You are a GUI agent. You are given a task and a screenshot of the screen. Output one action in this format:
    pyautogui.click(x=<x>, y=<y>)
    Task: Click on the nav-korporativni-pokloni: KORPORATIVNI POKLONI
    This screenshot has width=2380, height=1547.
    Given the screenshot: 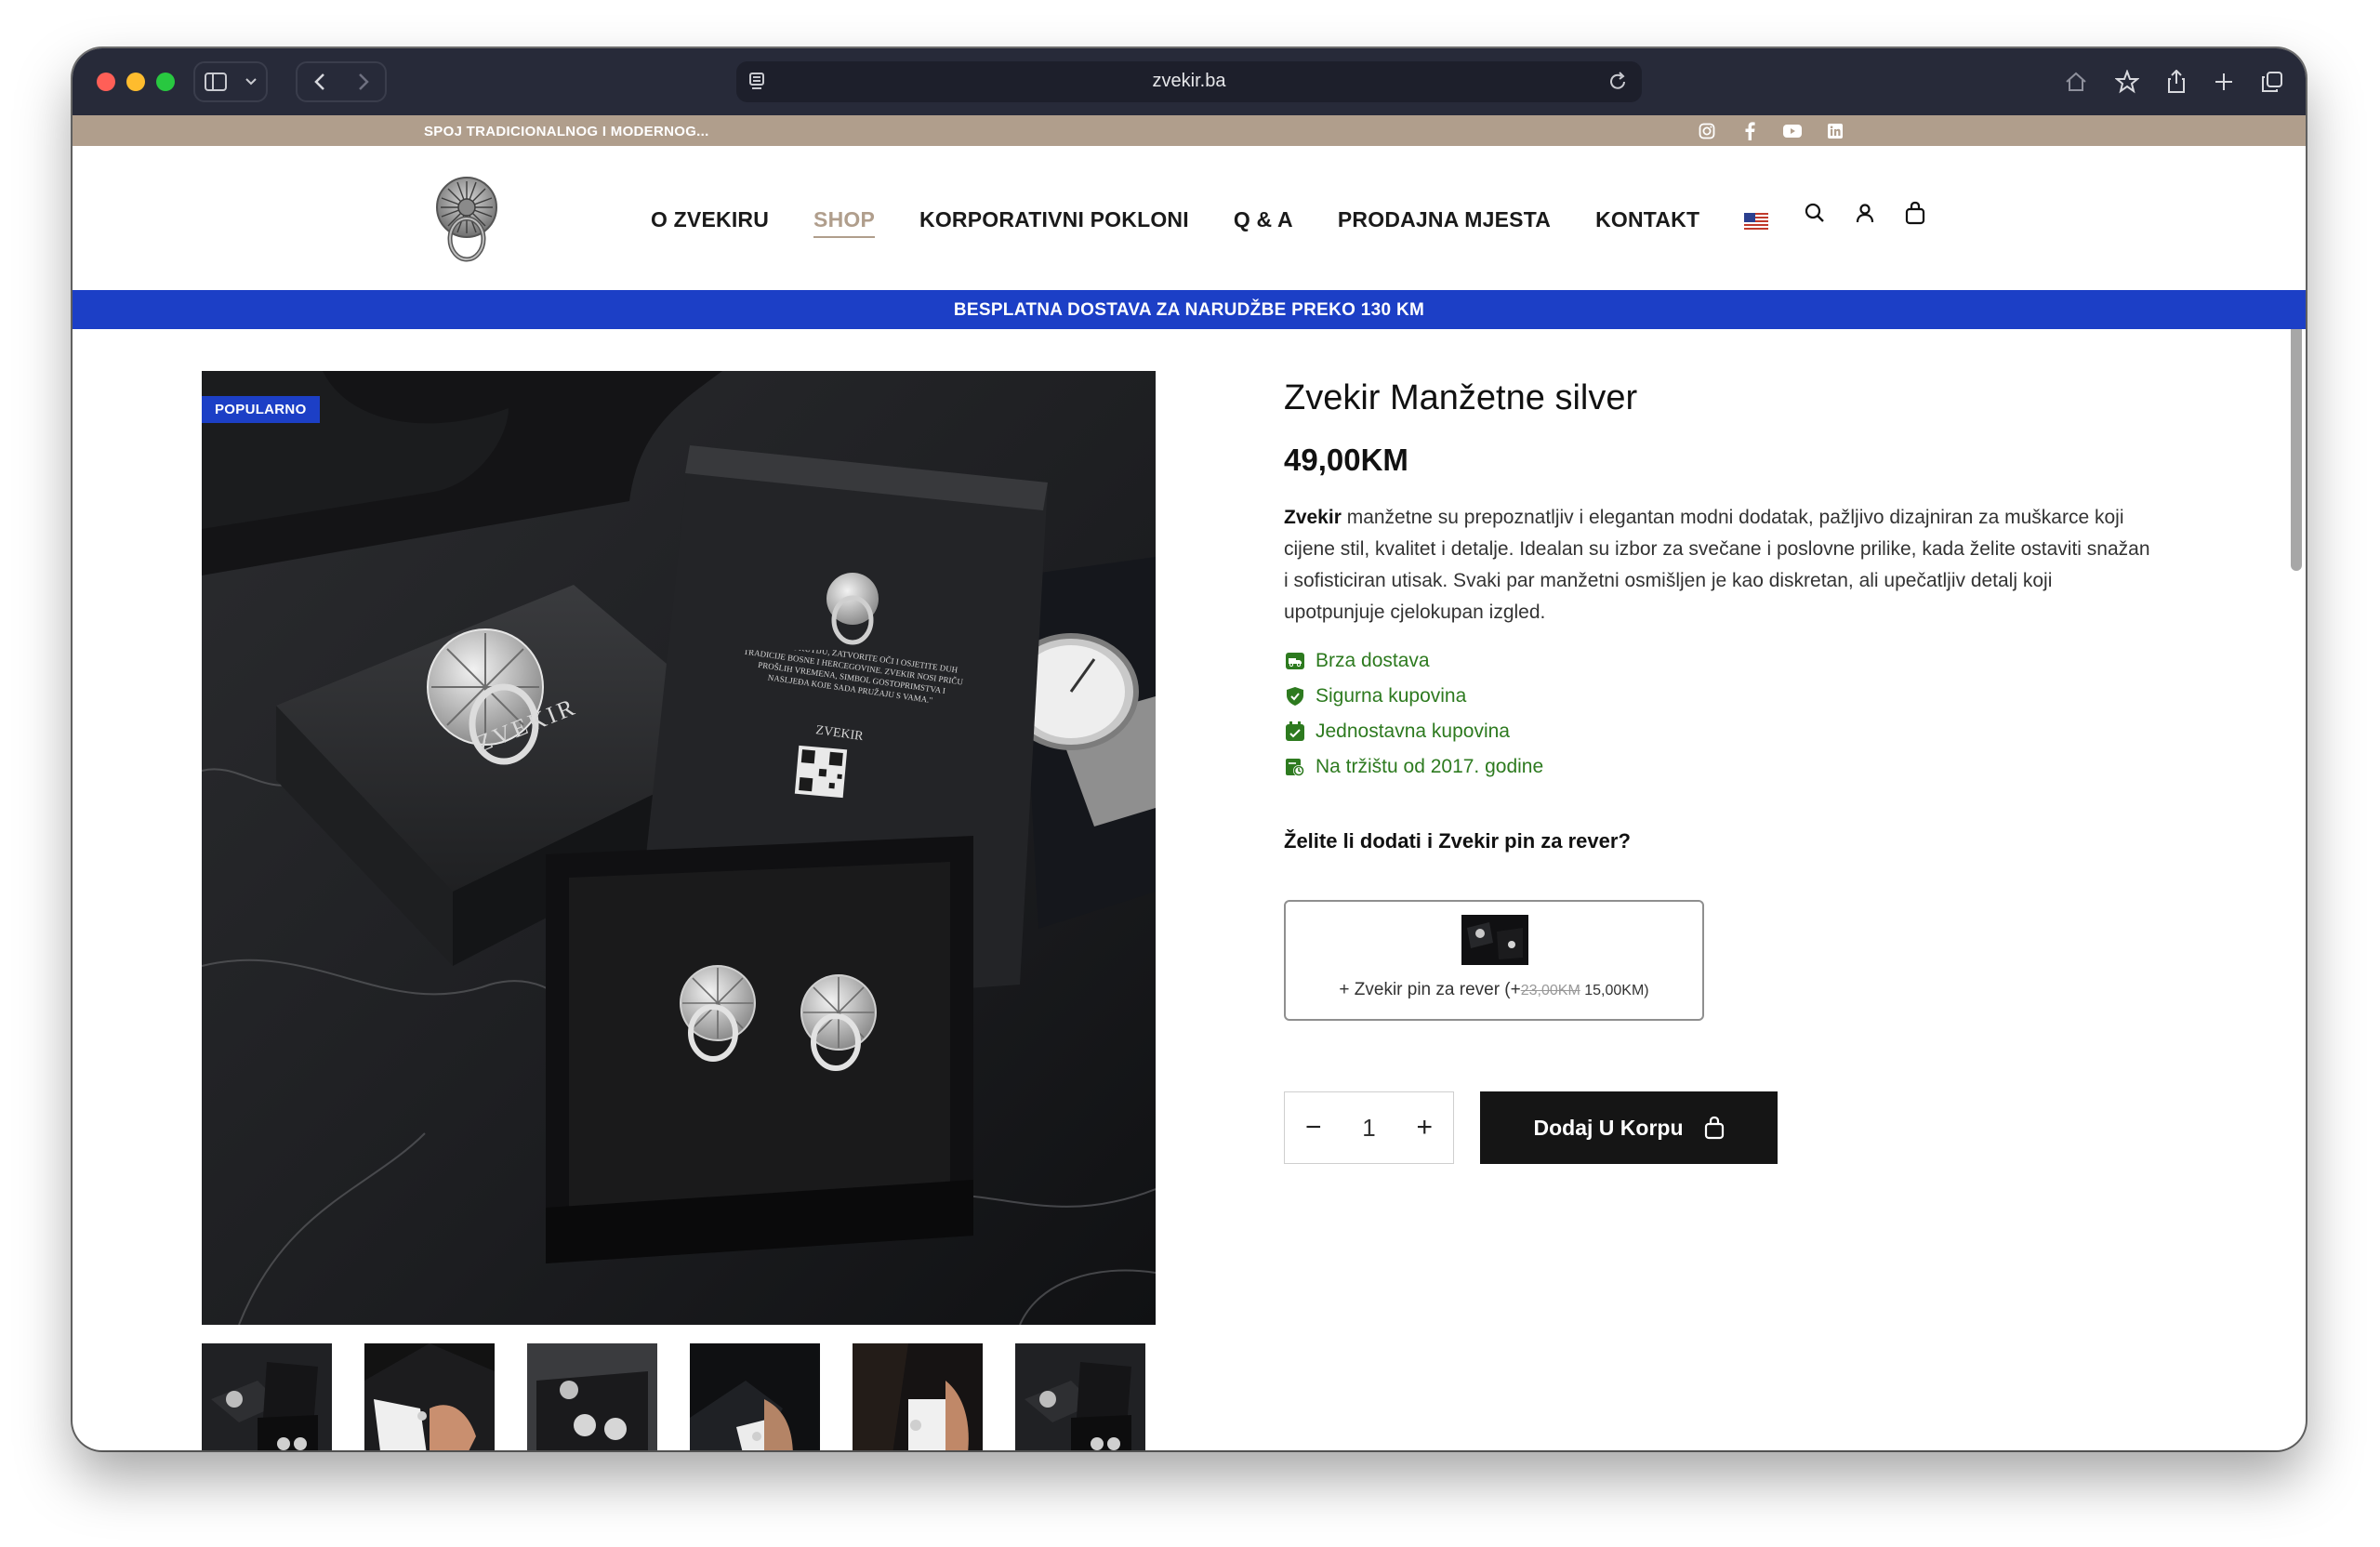 What is the action you would take?
    pyautogui.click(x=1054, y=219)
    